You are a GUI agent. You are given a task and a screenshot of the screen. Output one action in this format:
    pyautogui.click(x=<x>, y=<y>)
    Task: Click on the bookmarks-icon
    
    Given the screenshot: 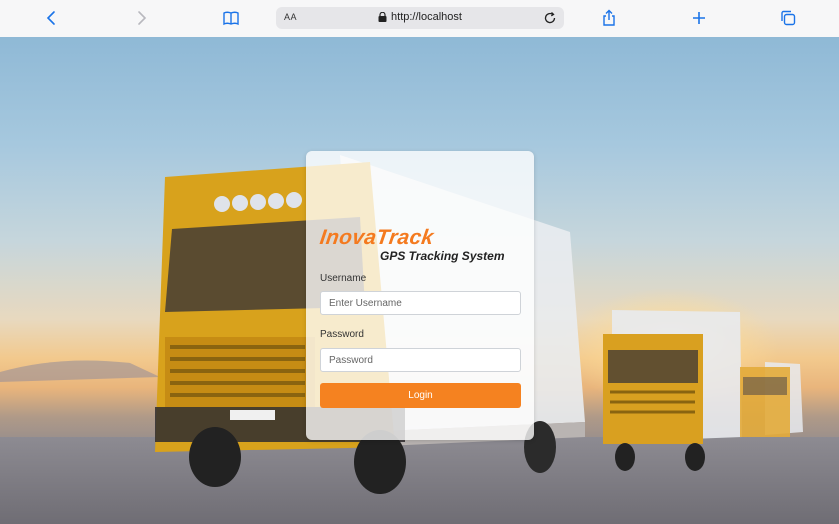 What is the action you would take?
    pyautogui.click(x=231, y=18)
    